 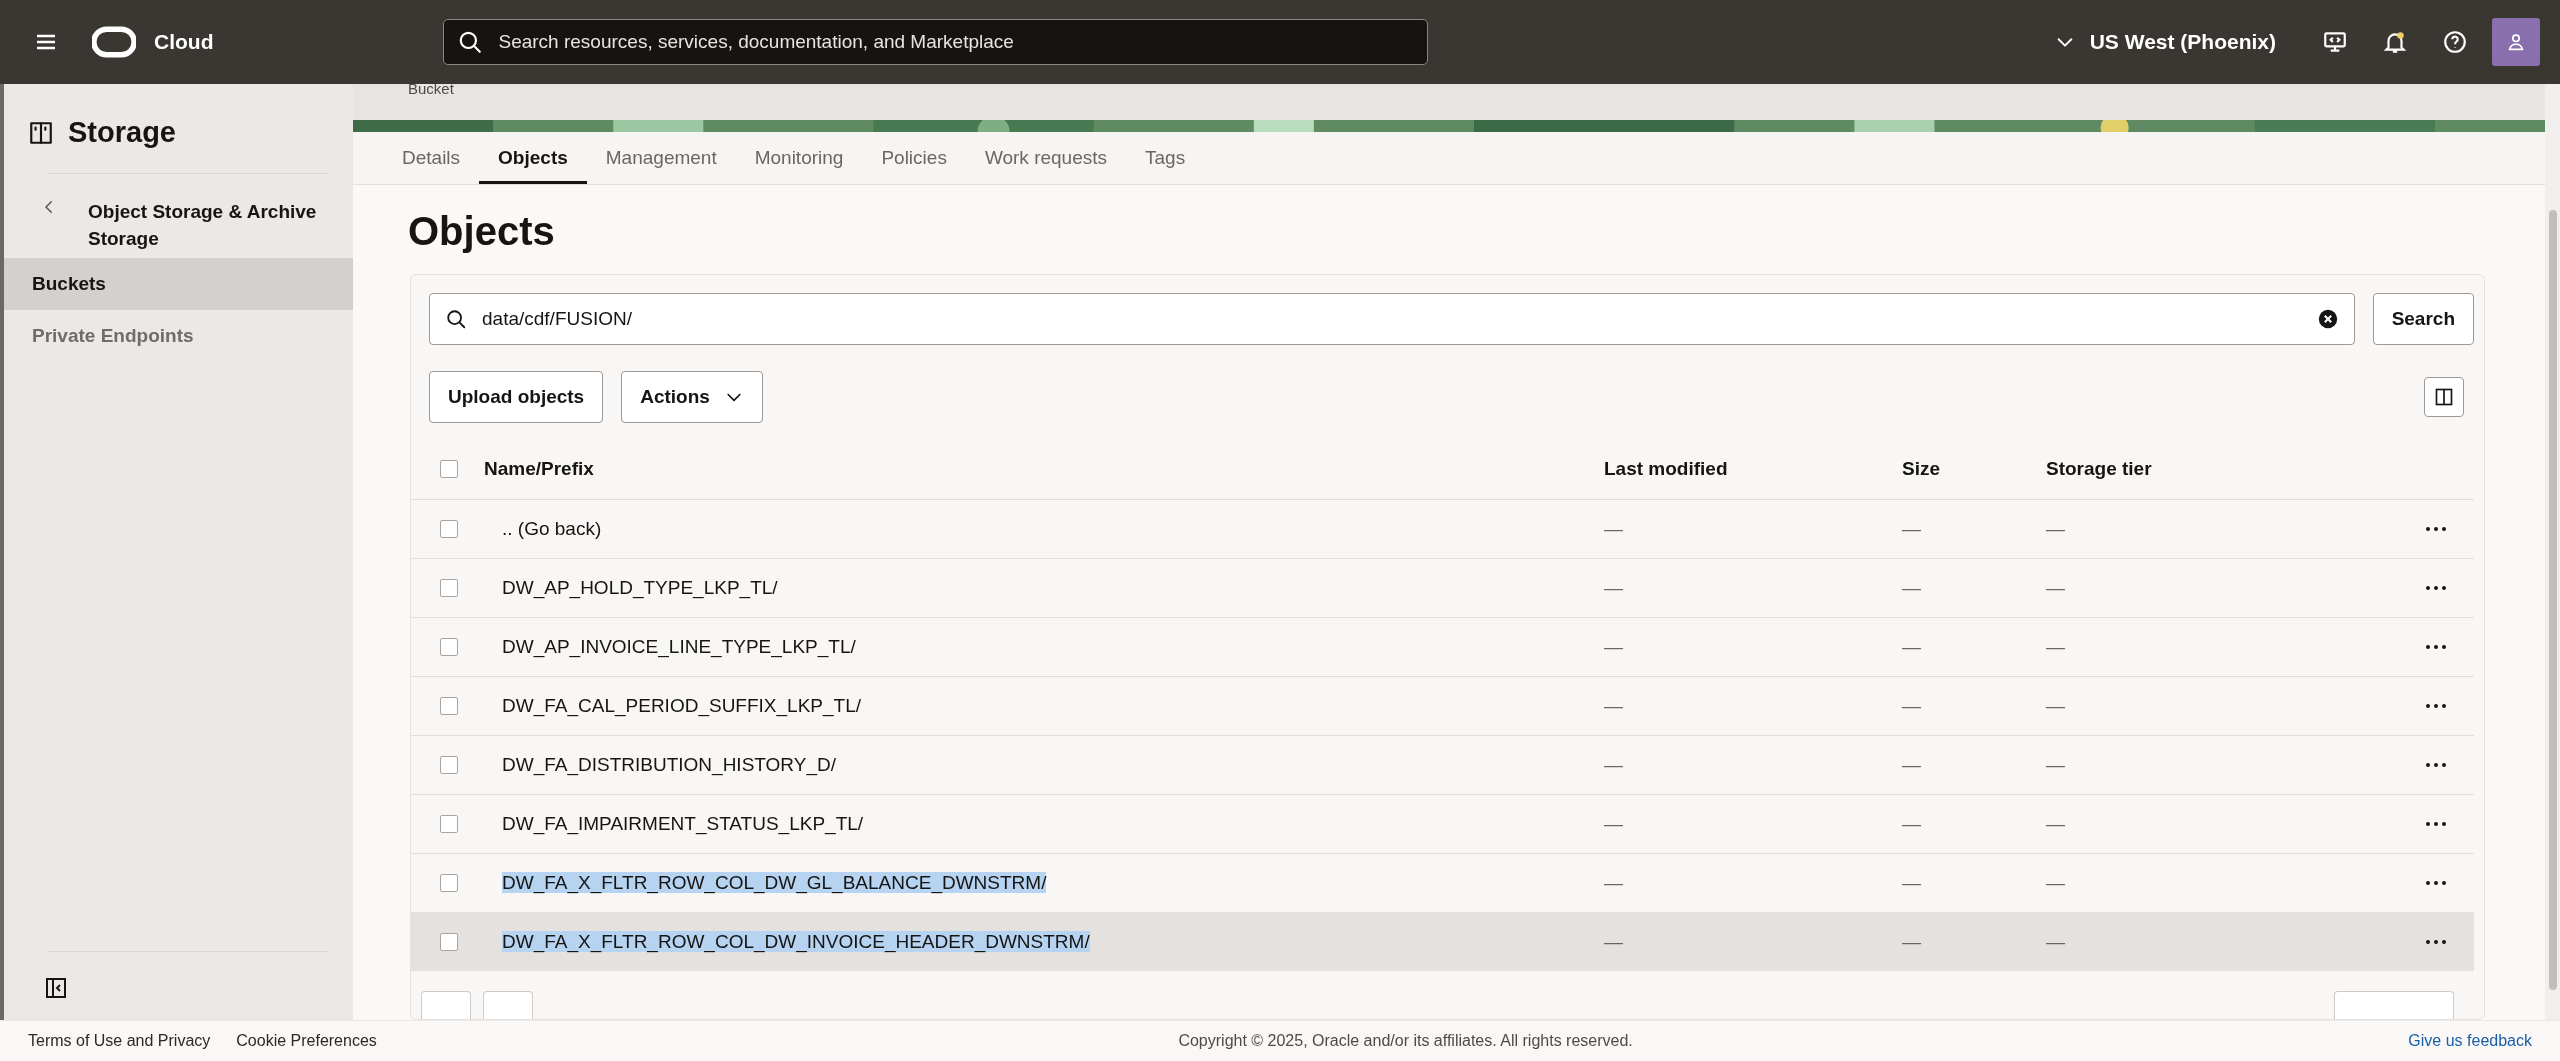 What do you see at coordinates (796, 941) in the screenshot?
I see `object-name-link: DW_FA_X_FLTR_ROW_COL_DW_INVOICE_HEADER_DWNSTRM/` at bounding box center [796, 941].